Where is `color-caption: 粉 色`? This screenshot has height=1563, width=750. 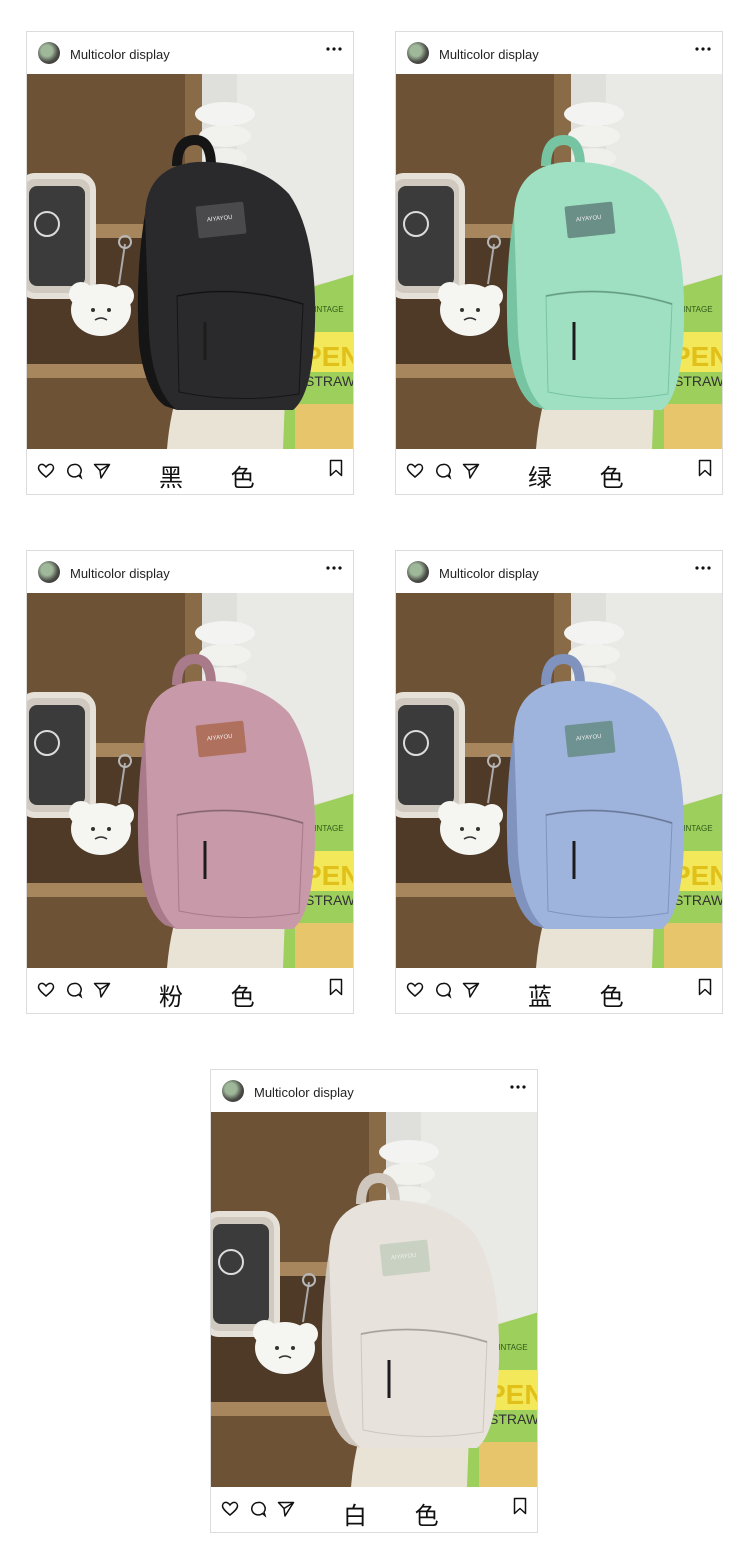
color-caption: 粉 色 is located at coordinates (217, 997).